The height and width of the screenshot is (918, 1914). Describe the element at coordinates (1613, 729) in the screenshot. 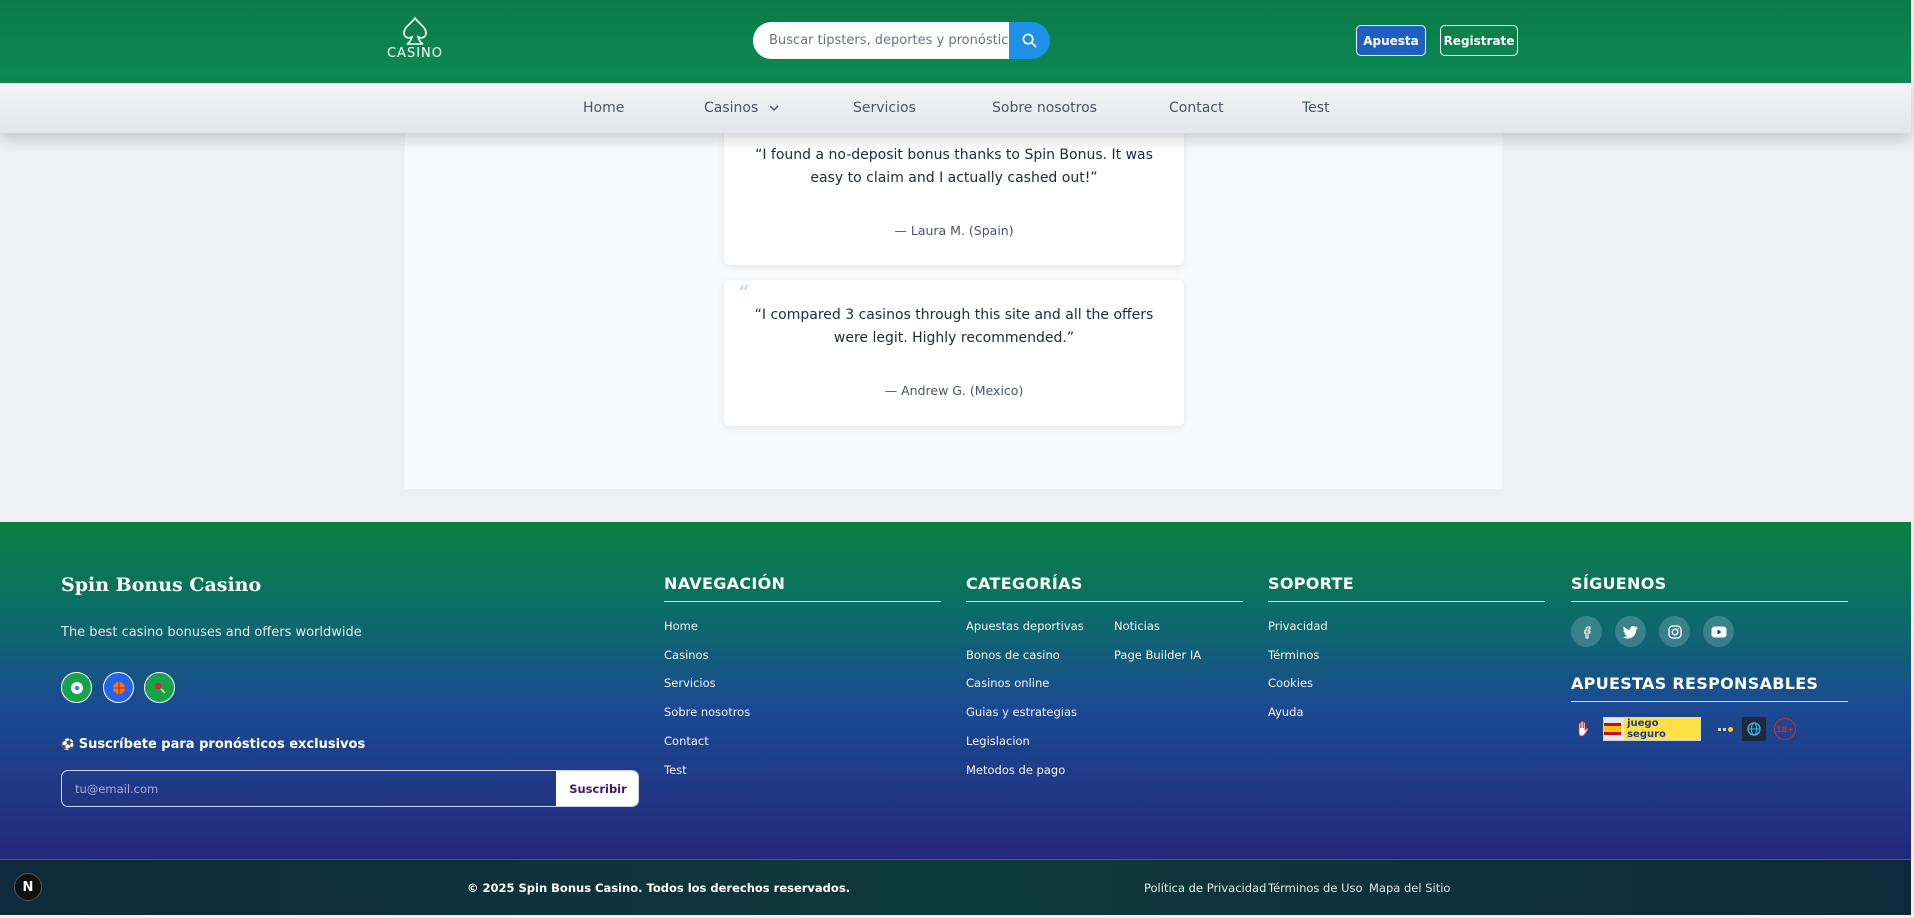

I see `spain-flag-icon` at that location.